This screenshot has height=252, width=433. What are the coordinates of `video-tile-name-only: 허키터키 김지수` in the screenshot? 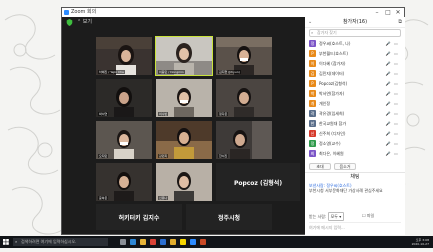 It's located at (139, 217).